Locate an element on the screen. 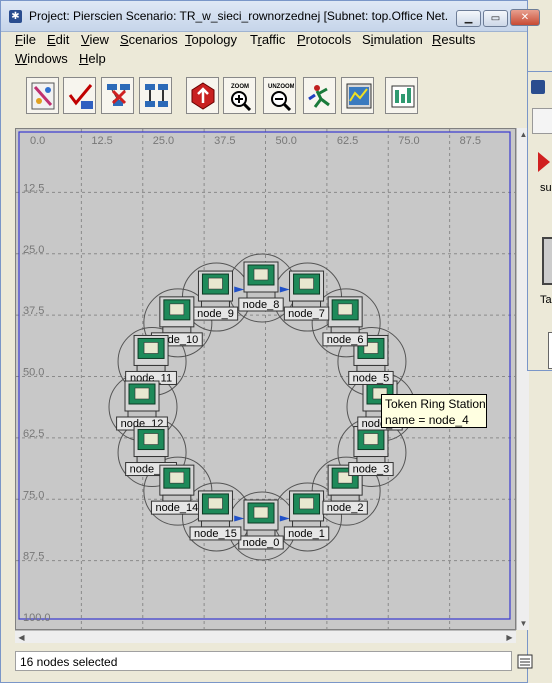 The width and height of the screenshot is (552, 683). x-axis-label: 37.5 is located at coordinates (224, 141).